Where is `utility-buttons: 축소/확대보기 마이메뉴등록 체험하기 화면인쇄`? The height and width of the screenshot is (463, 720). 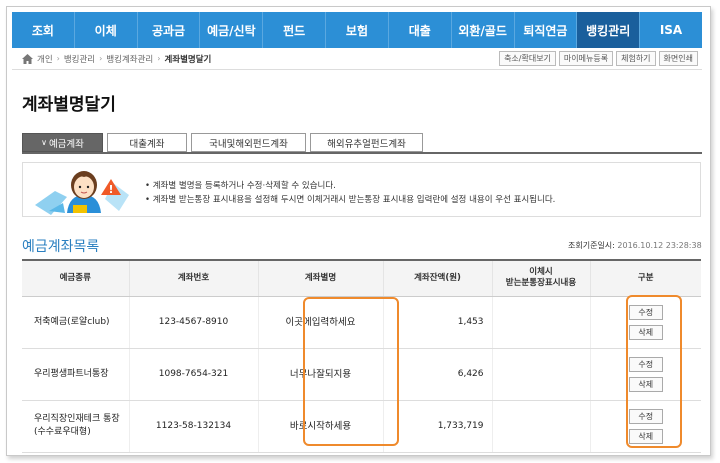
utility-buttons: 축소/확대보기 마이메뉴등록 체험하기 화면인쇄 is located at coordinates (598, 58).